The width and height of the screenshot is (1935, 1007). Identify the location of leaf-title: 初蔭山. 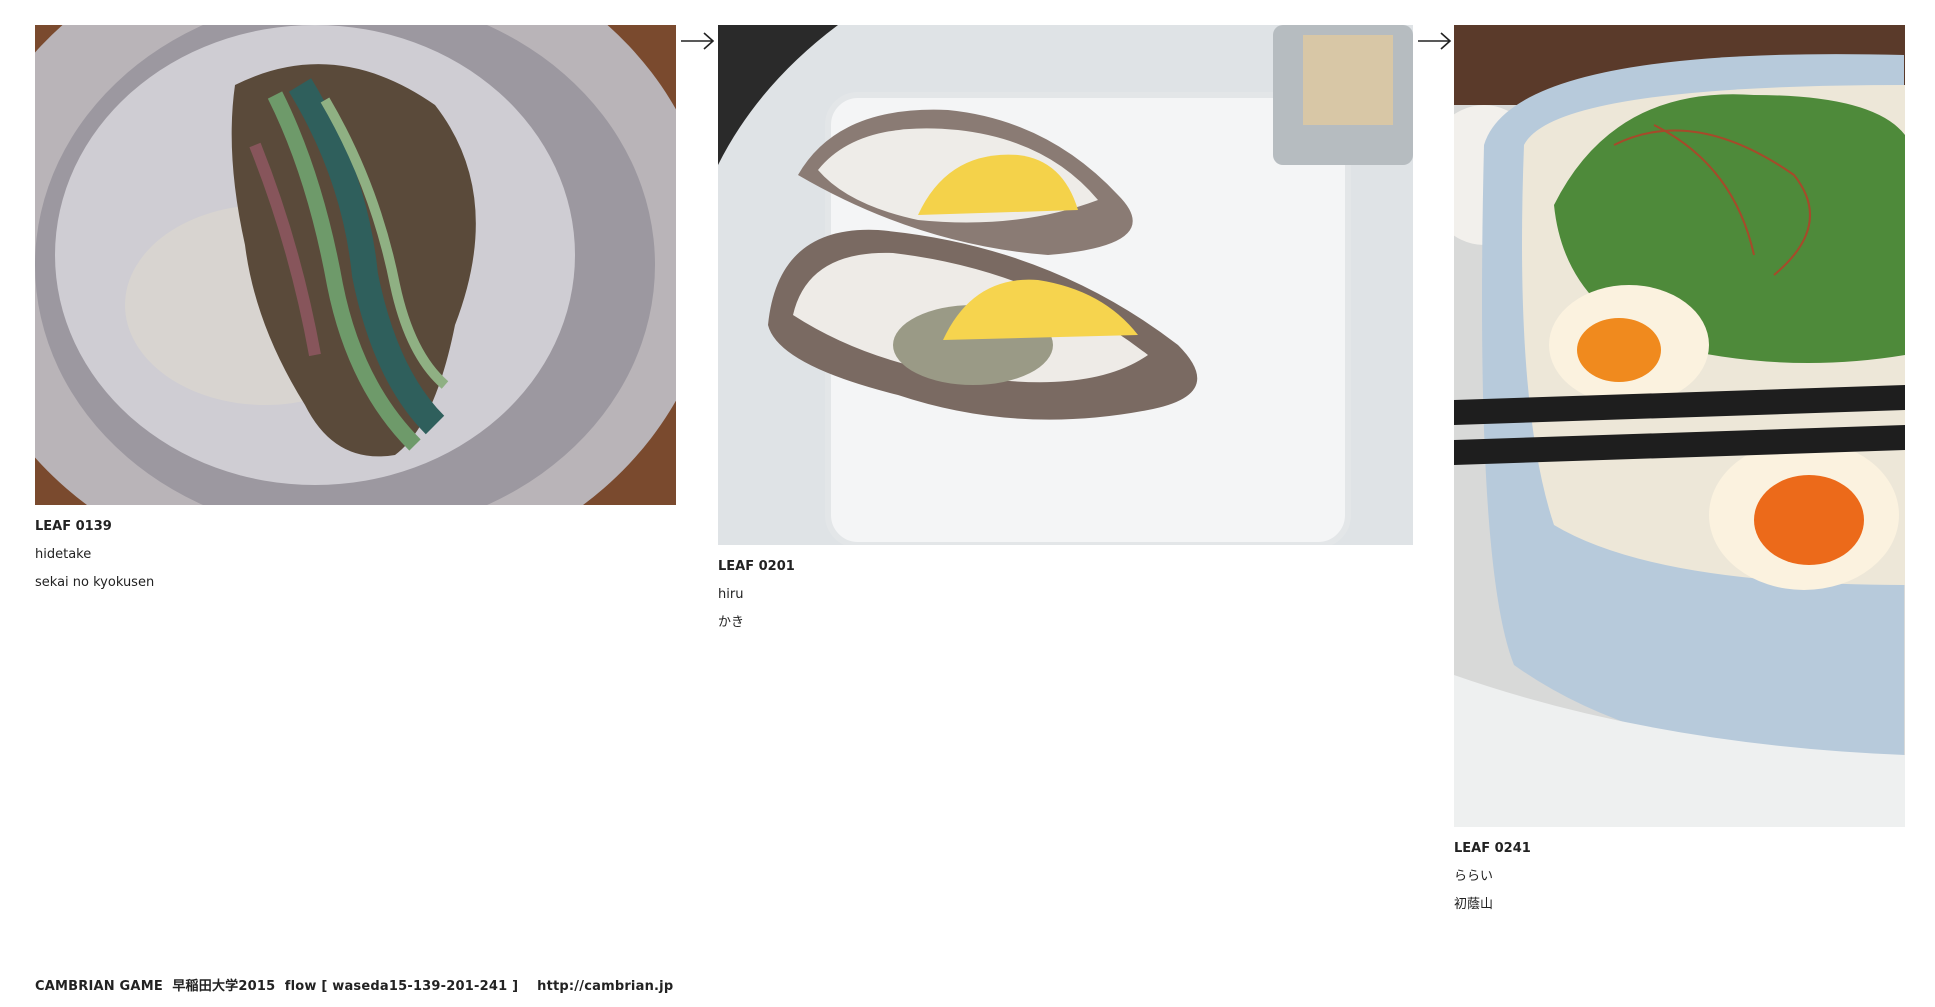
(1474, 904).